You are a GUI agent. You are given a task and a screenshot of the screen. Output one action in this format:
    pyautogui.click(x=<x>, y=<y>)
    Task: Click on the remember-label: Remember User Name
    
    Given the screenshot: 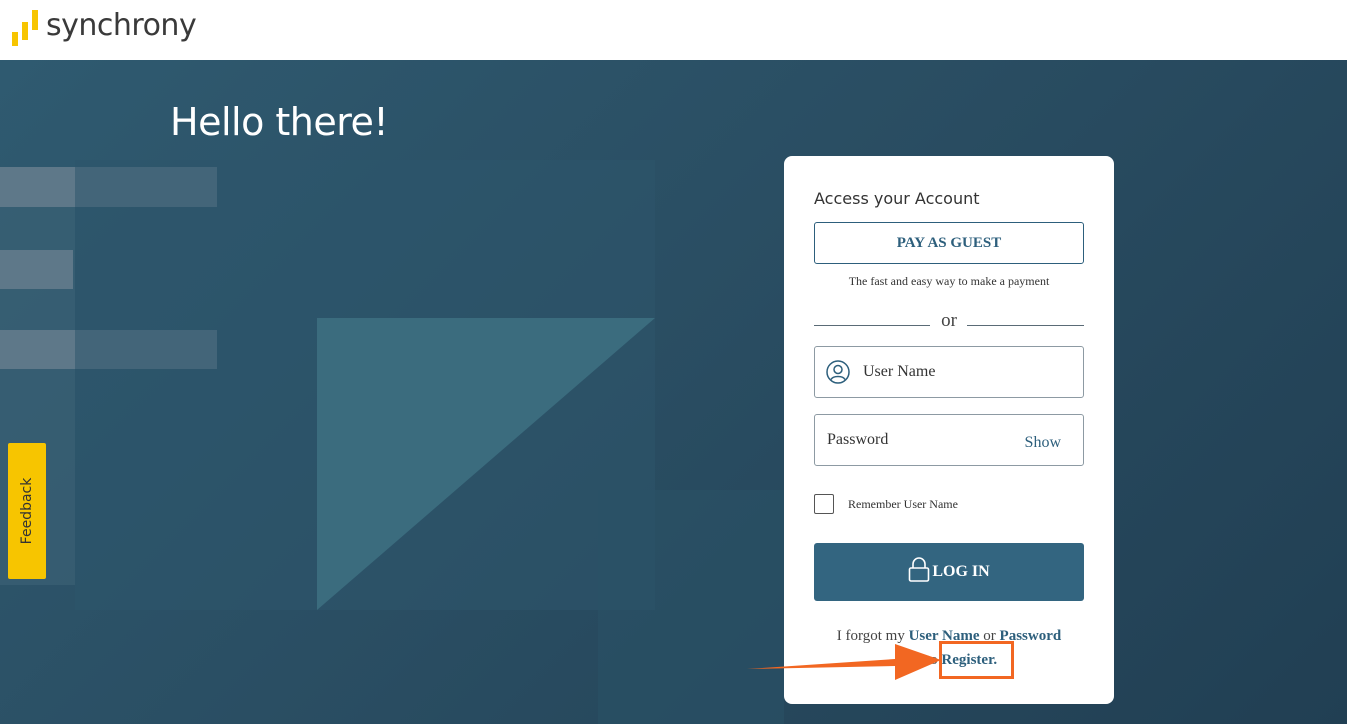 What is the action you would take?
    pyautogui.click(x=903, y=504)
    